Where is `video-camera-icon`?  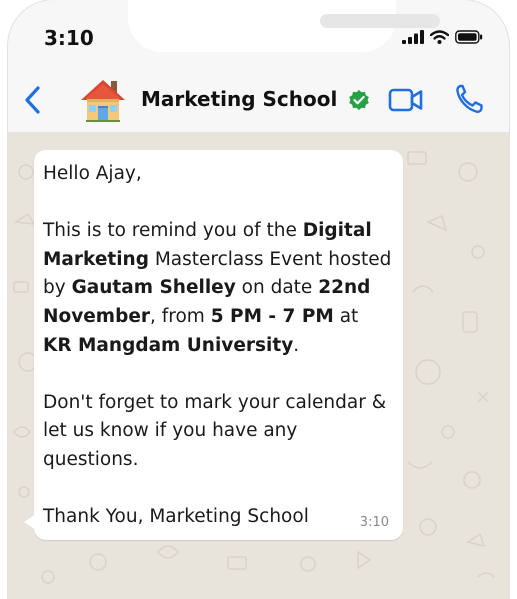
video-camera-icon is located at coordinates (405, 100).